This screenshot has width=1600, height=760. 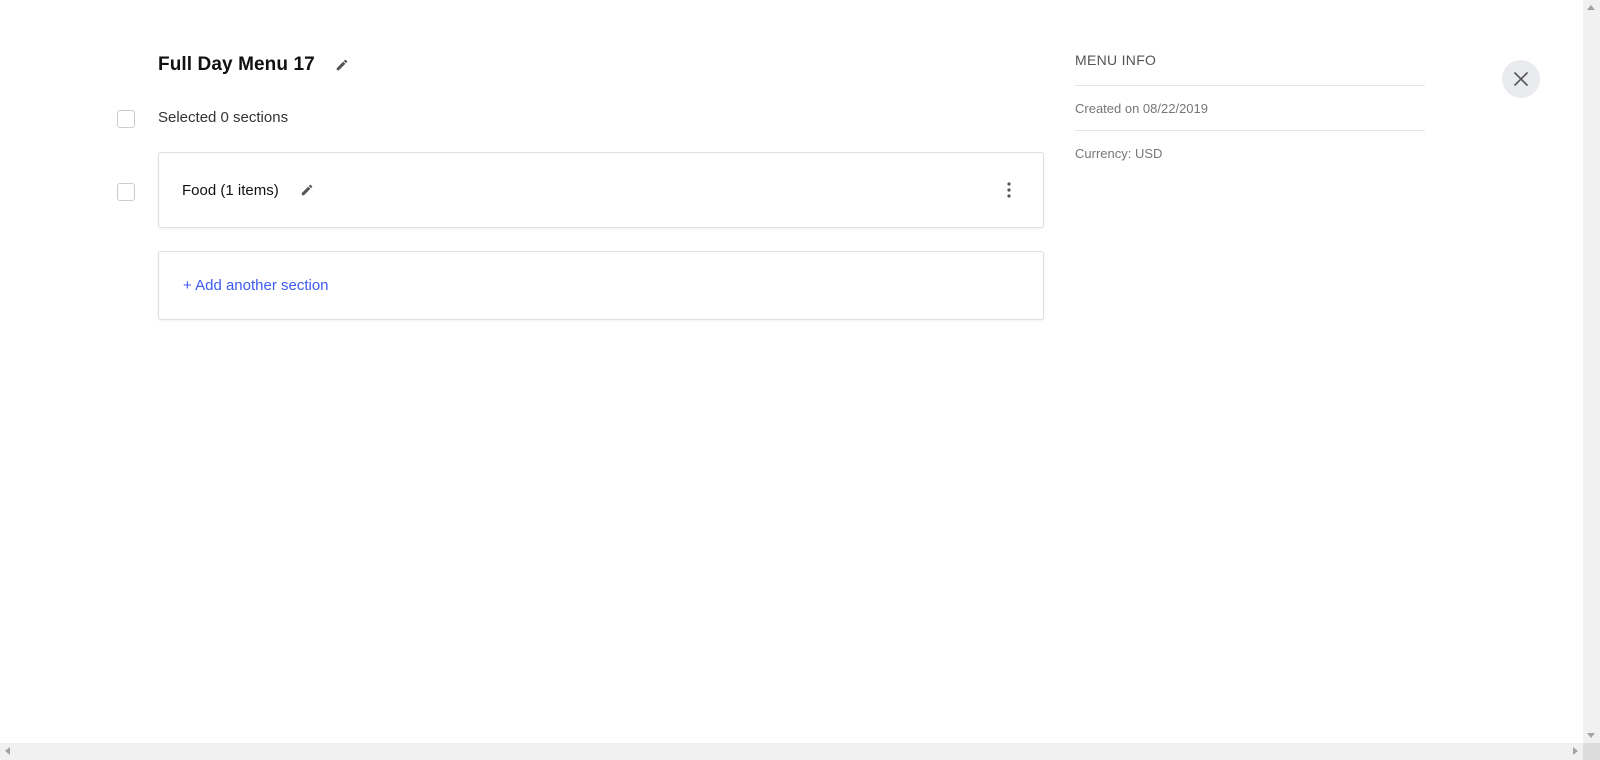 I want to click on section-checkbox, so click(x=126, y=192).